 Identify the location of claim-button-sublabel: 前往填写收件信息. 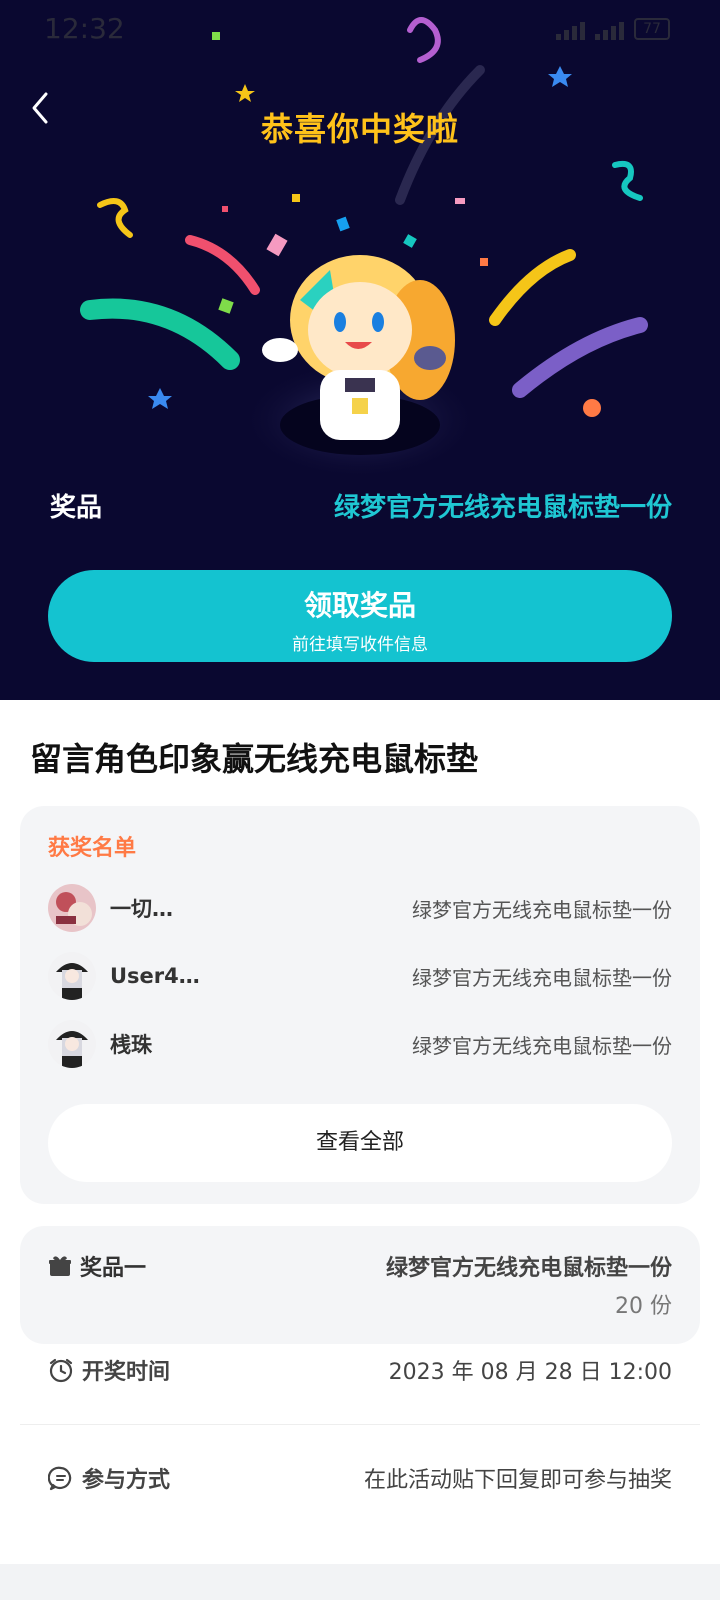
(360, 645).